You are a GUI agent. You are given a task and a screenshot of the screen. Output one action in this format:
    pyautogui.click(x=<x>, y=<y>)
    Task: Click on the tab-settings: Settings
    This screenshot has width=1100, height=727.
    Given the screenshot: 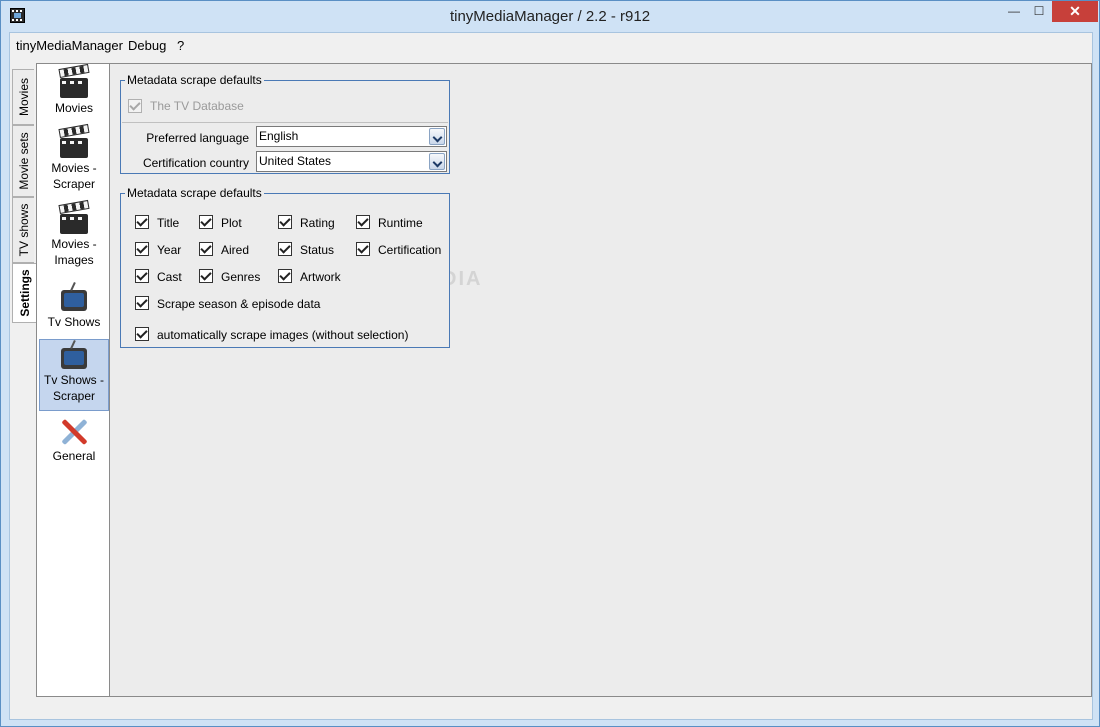 What is the action you would take?
    pyautogui.click(x=24, y=293)
    